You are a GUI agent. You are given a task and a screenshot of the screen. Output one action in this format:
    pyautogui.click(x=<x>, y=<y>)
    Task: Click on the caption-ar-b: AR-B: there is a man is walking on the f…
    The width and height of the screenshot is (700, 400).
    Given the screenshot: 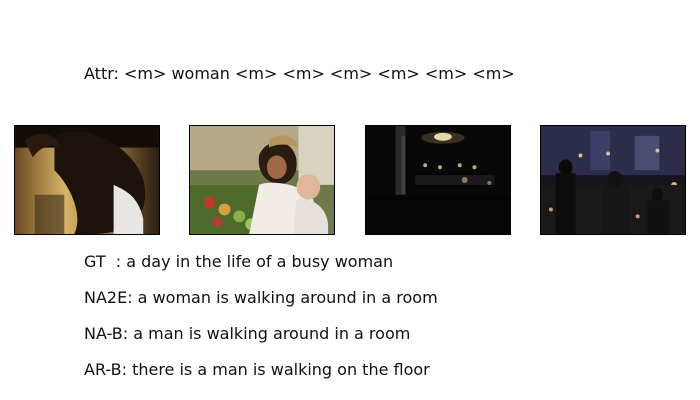 What is the action you would take?
    pyautogui.click(x=257, y=369)
    